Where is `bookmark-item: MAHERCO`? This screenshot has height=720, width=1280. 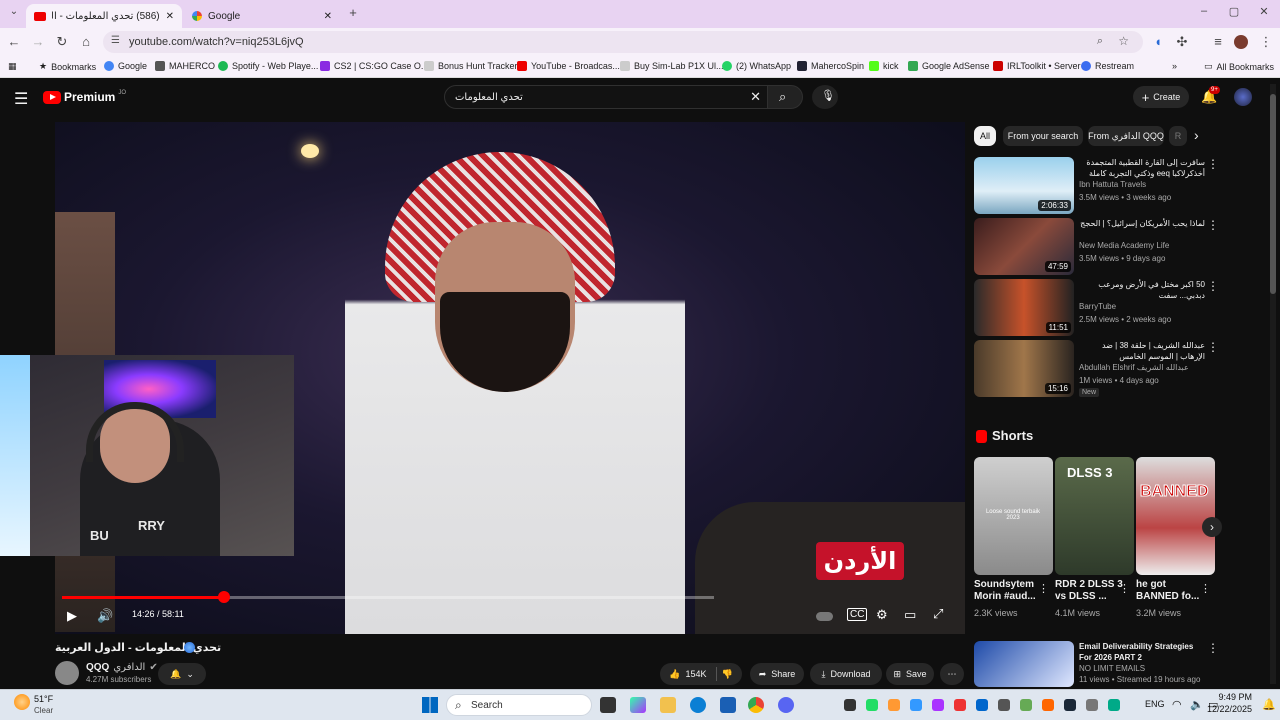
bookmark-item: MAHERCO is located at coordinates (185, 66).